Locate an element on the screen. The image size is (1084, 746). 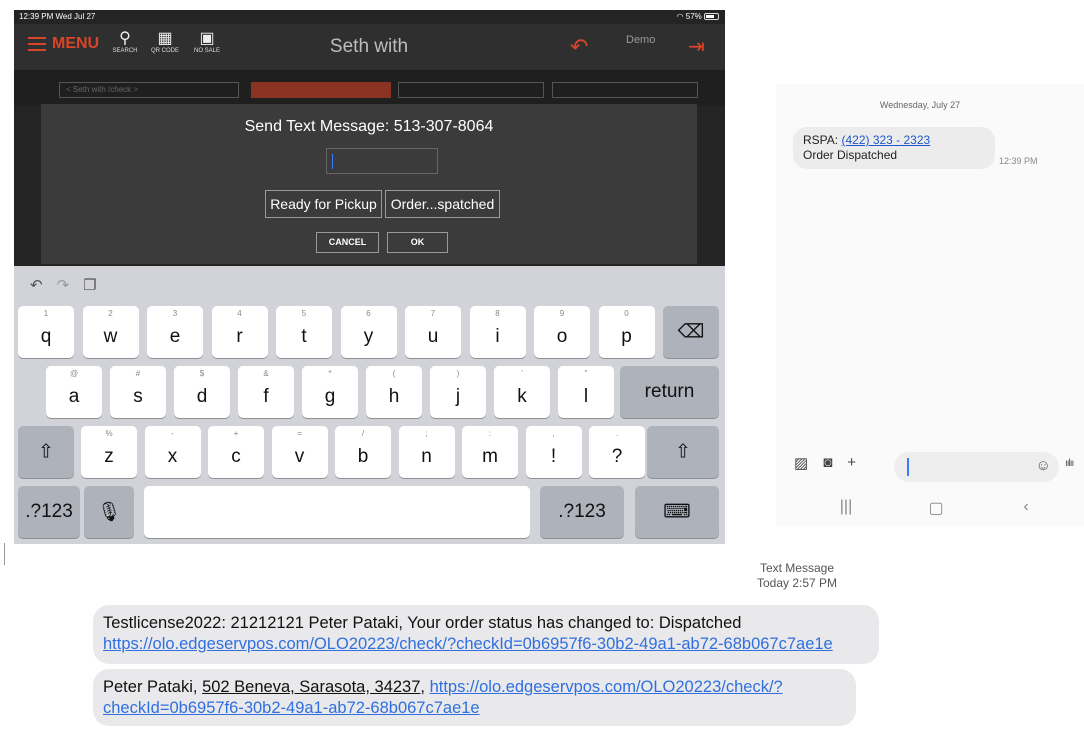
key-o: 9o is located at coordinates (562, 332).